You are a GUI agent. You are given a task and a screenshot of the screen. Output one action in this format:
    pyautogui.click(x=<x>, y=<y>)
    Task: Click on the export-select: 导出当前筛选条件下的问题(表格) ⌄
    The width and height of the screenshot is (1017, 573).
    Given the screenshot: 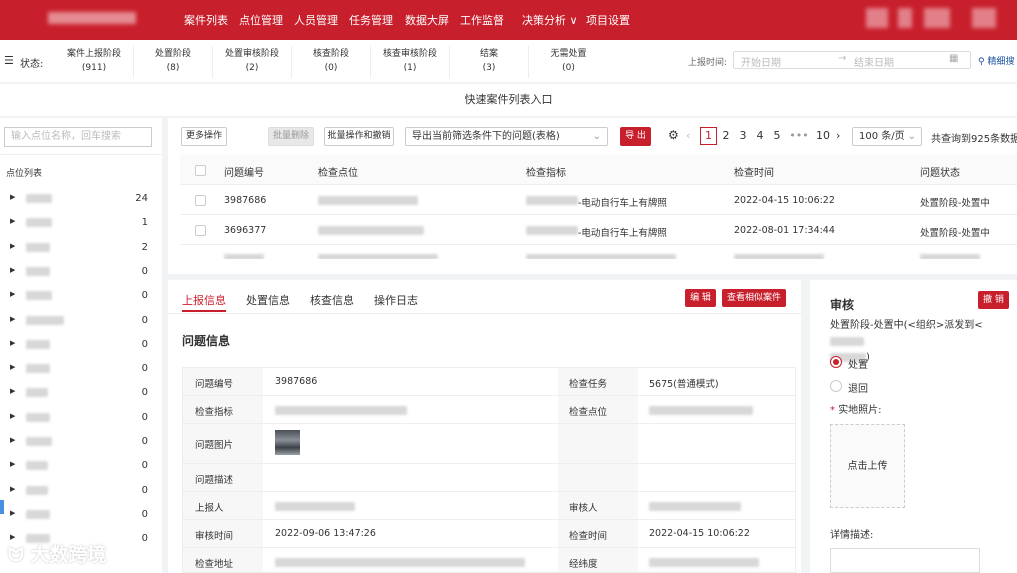 What is the action you would take?
    pyautogui.click(x=506, y=136)
    